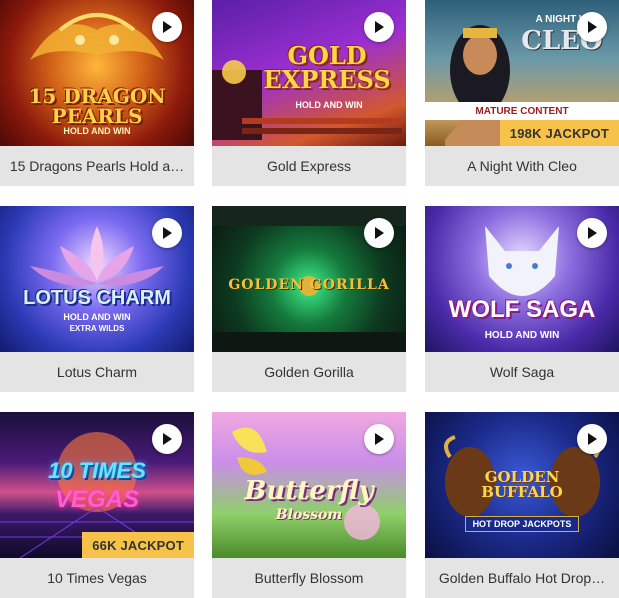  Describe the element at coordinates (327, 67) in the screenshot. I see `art-title: GOLD EXPRESS` at that location.